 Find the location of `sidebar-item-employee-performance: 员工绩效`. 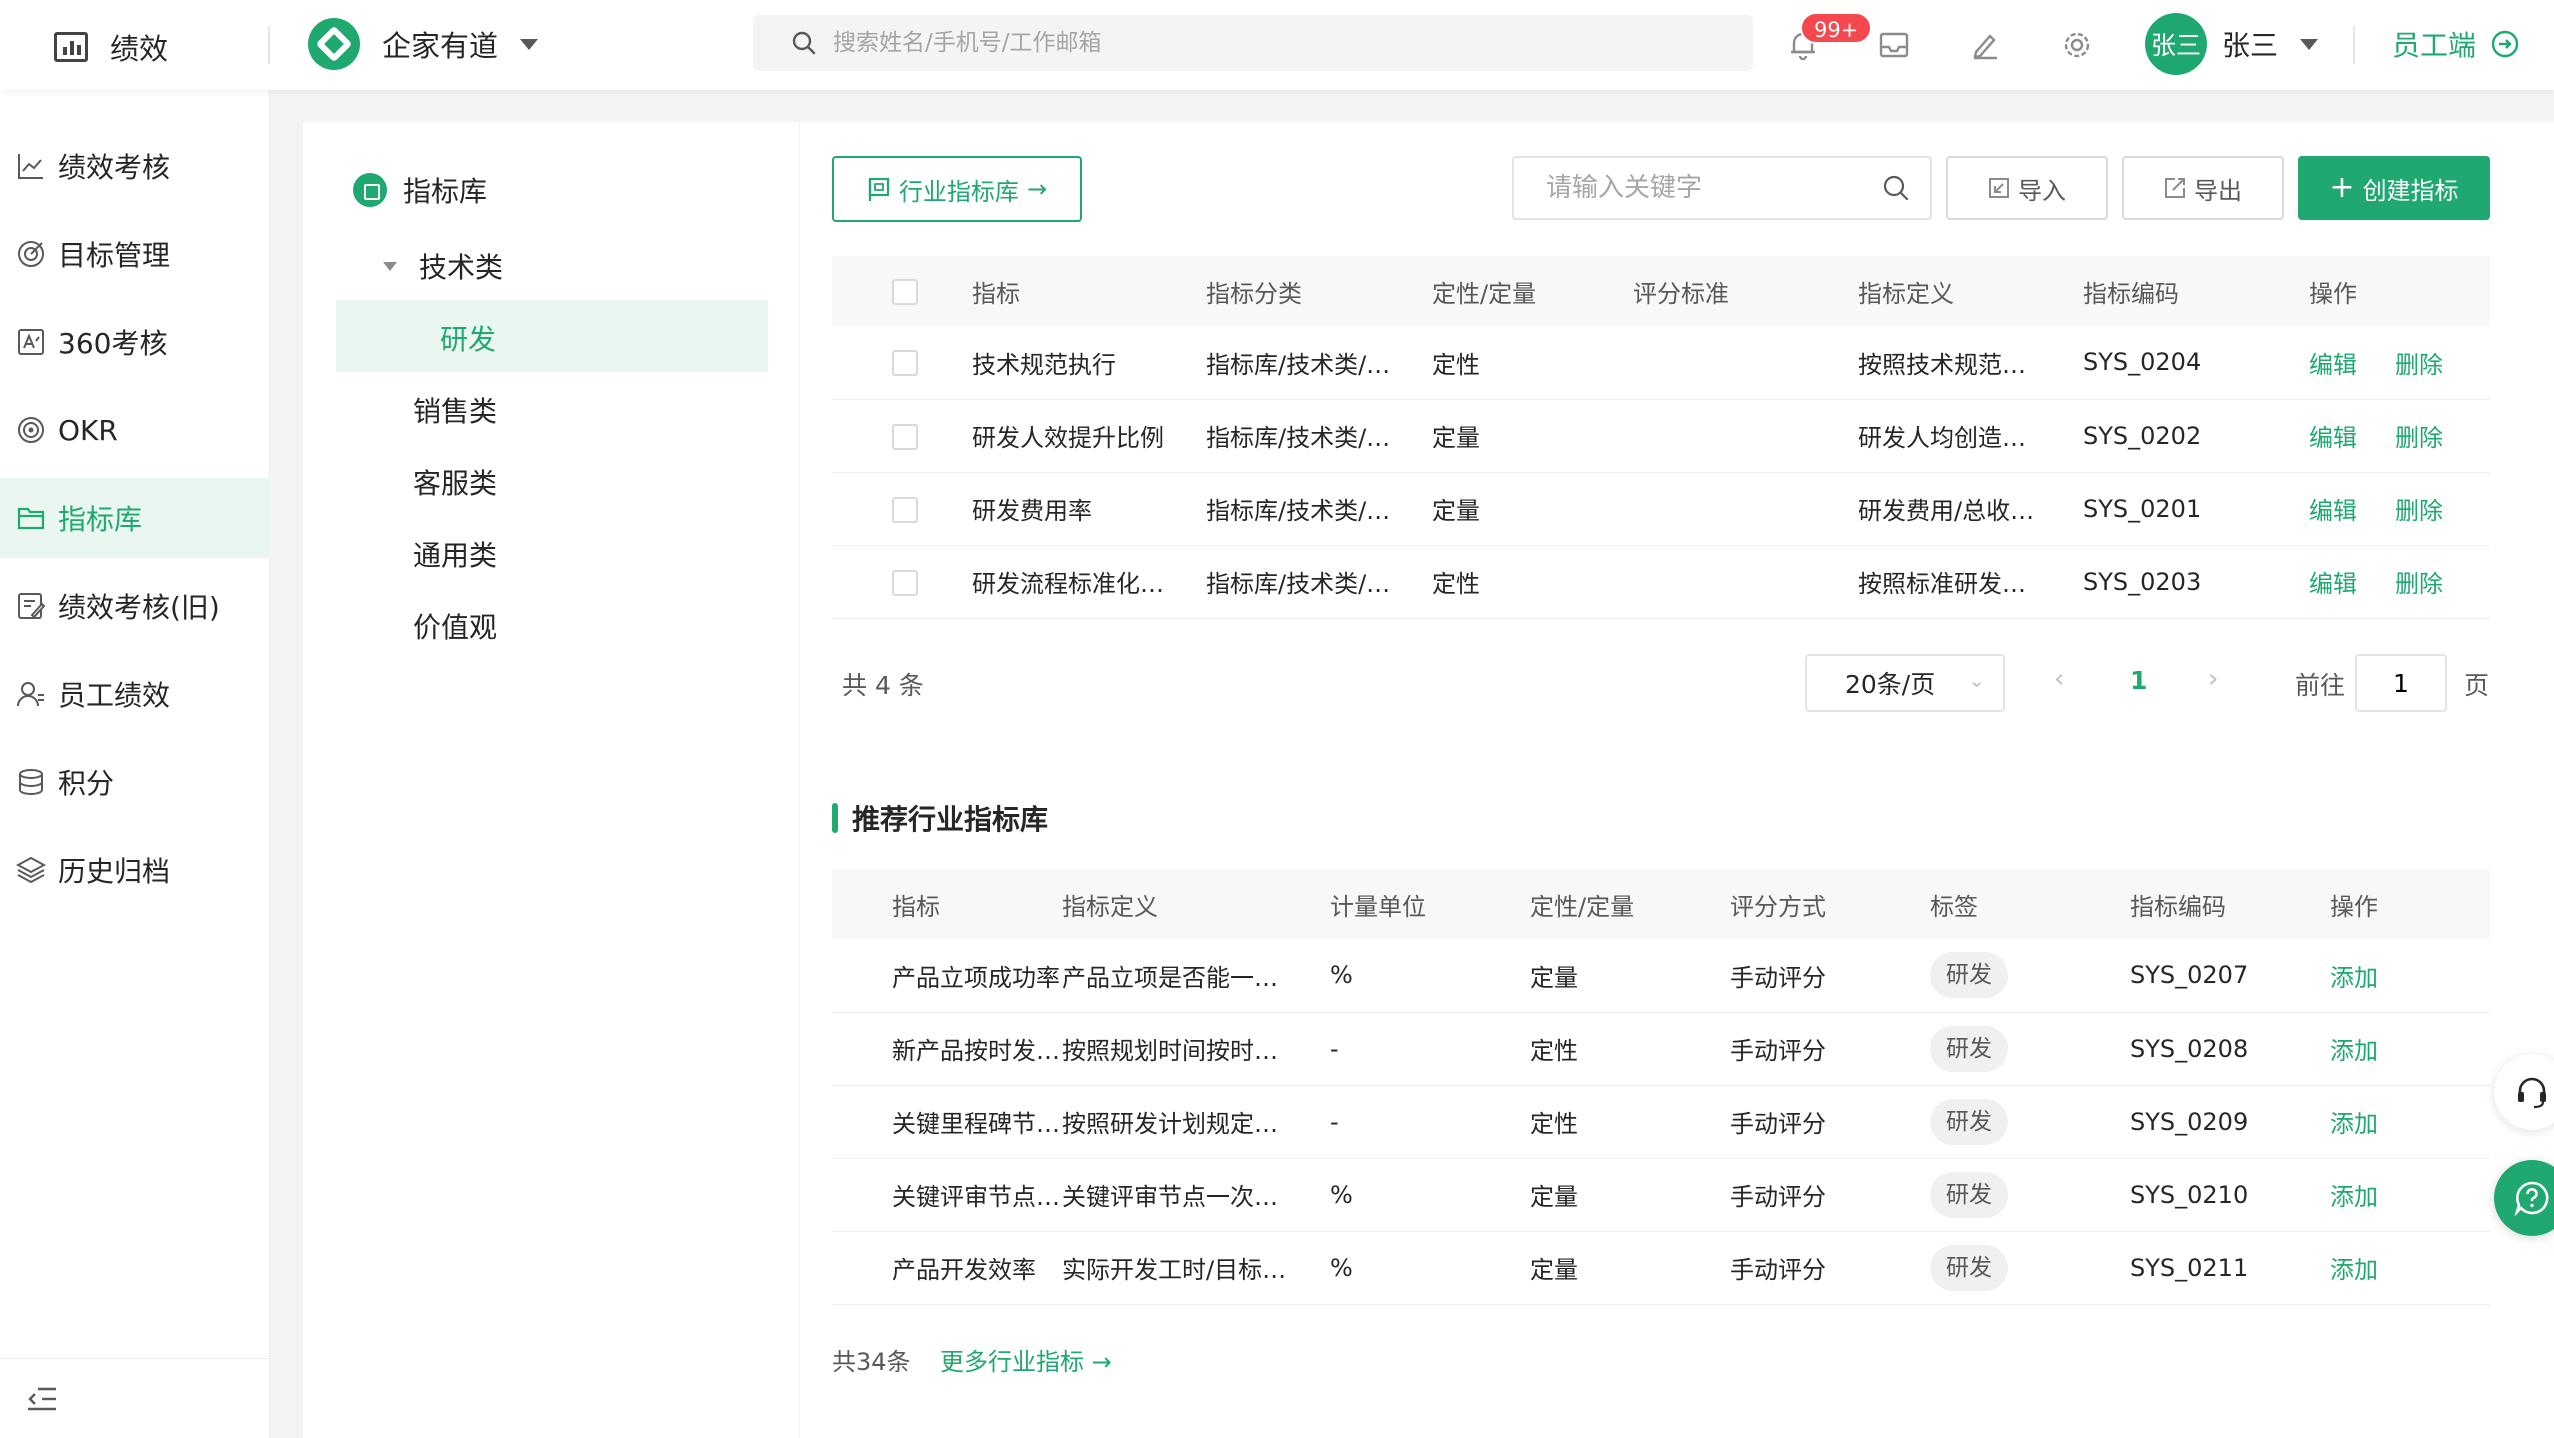

sidebar-item-employee-performance: 员工绩效 is located at coordinates (135, 694).